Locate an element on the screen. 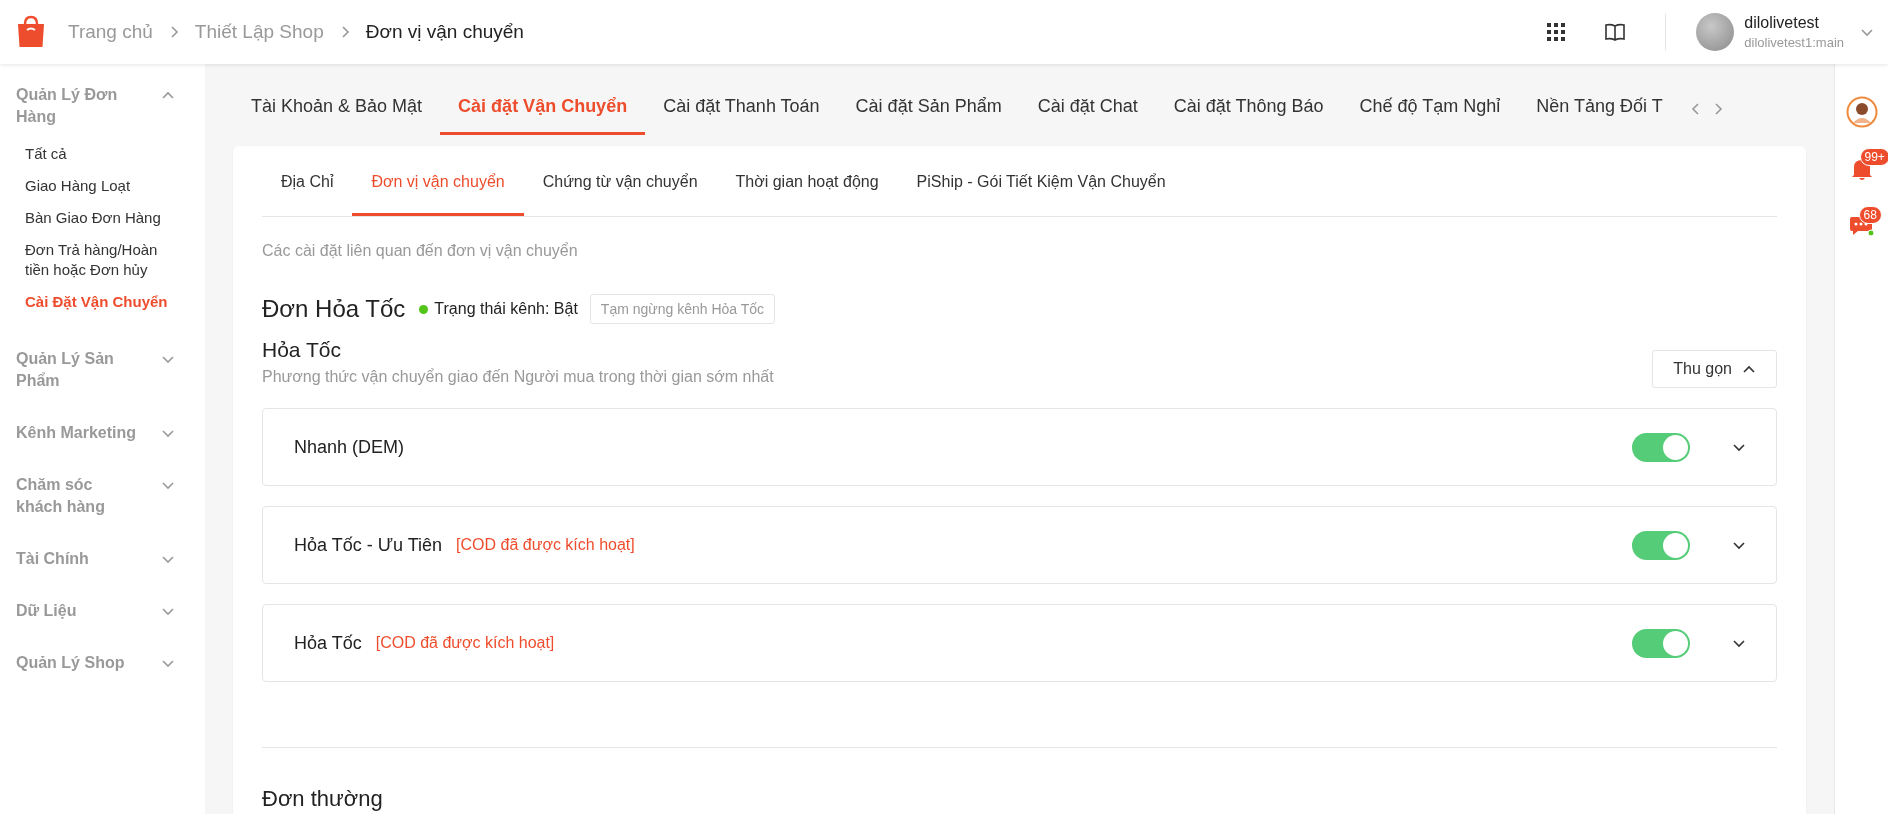 The image size is (1888, 814). sidebar-item: Cài Đặt Vận Chuyển is located at coordinates (102, 302).